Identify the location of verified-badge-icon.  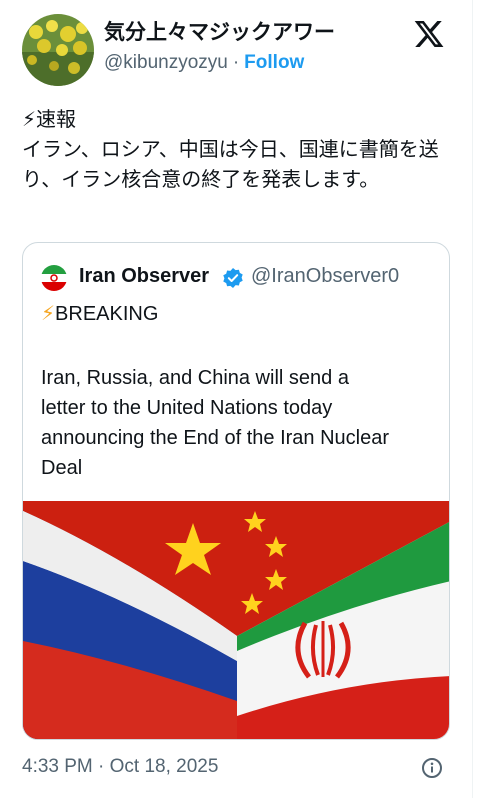
(233, 278).